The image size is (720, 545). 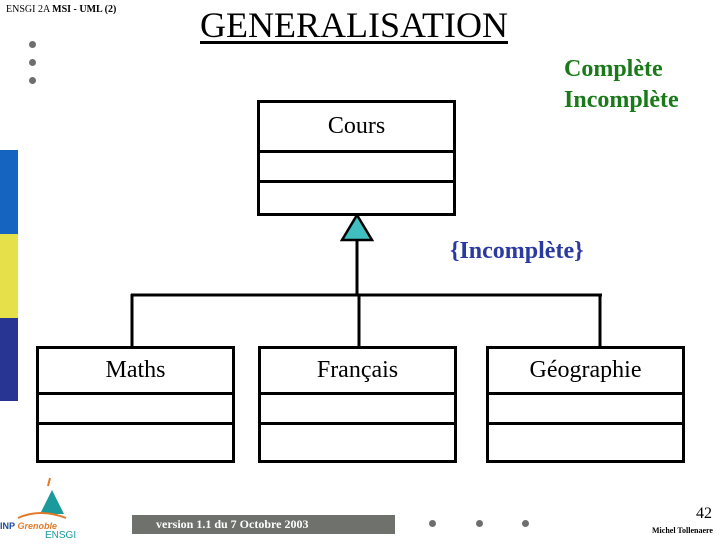 What do you see at coordinates (357, 372) in the screenshot?
I see `class-name: Français` at bounding box center [357, 372].